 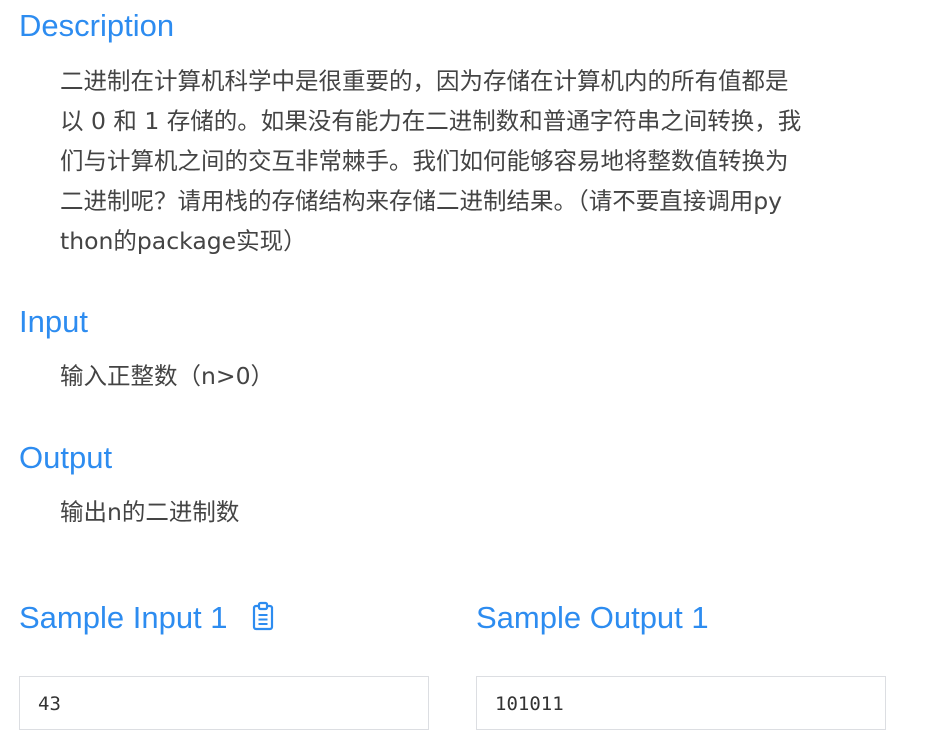 I want to click on sample-input-heading: Sample Input 1, so click(x=146, y=617).